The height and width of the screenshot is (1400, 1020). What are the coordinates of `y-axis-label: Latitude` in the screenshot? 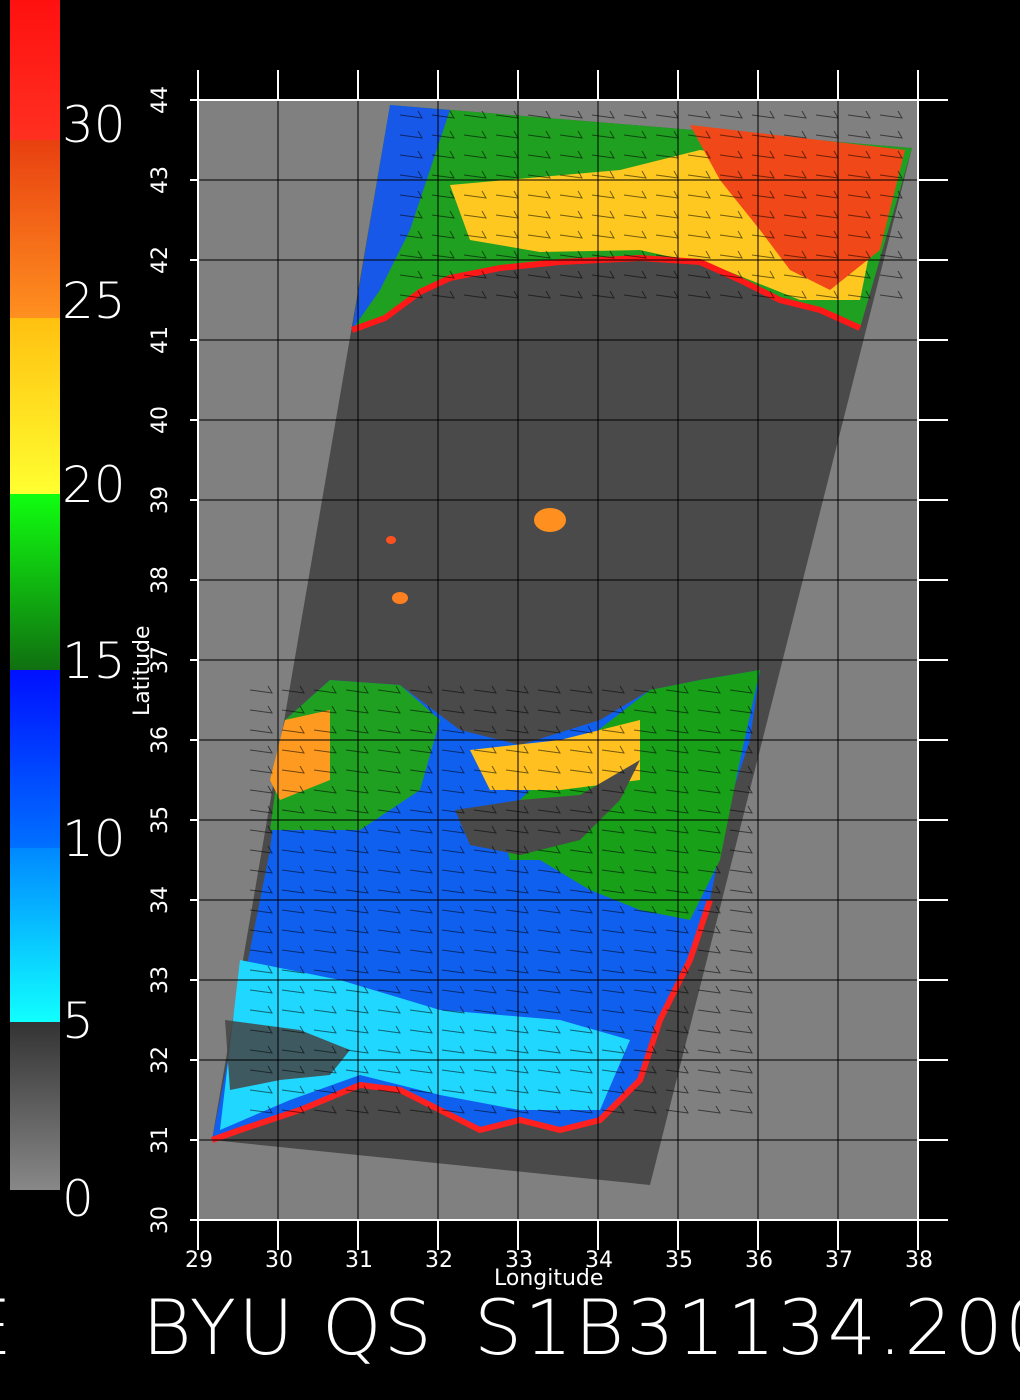 It's located at (142, 670).